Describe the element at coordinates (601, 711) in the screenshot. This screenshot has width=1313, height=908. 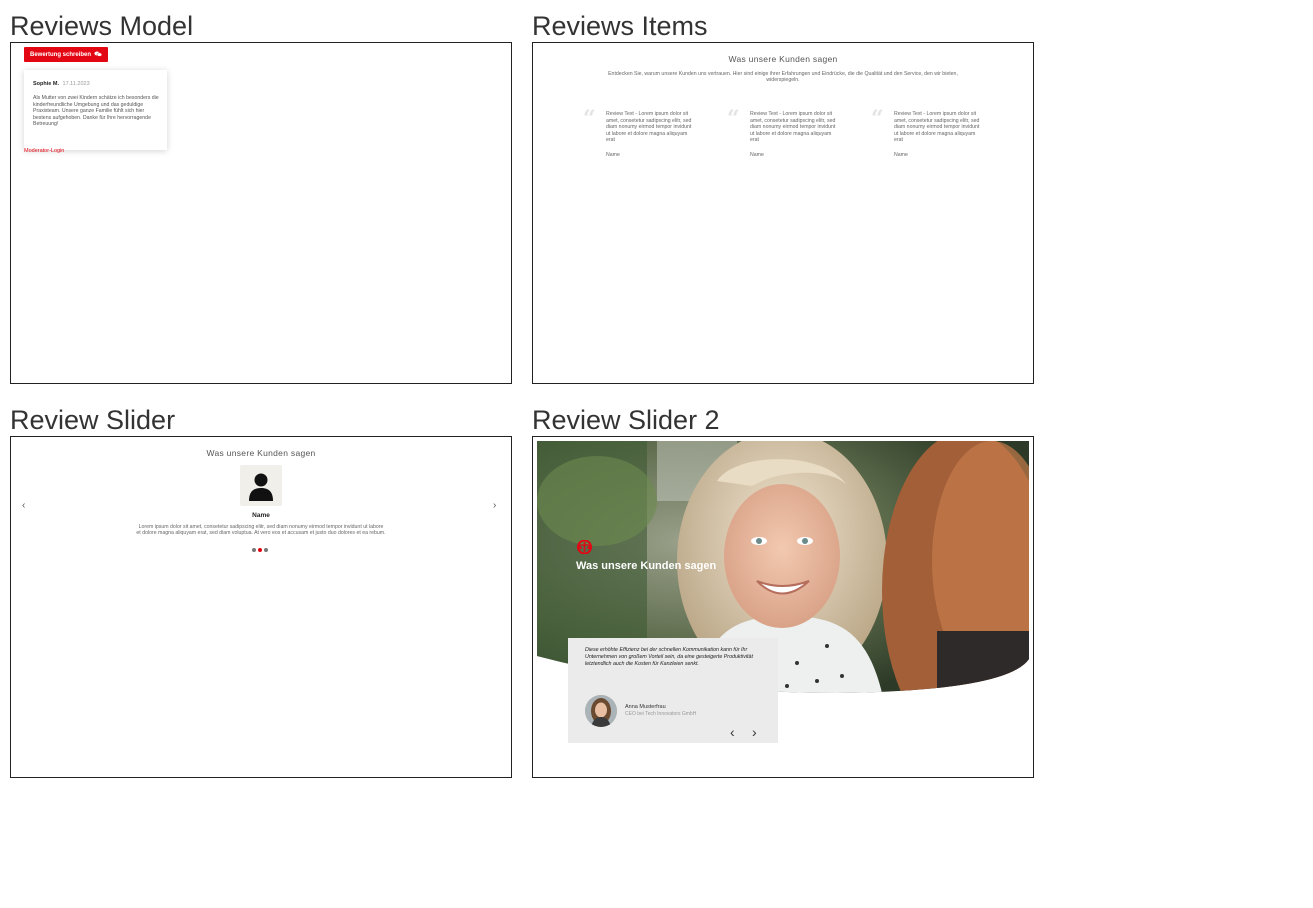
I see `avatar` at that location.